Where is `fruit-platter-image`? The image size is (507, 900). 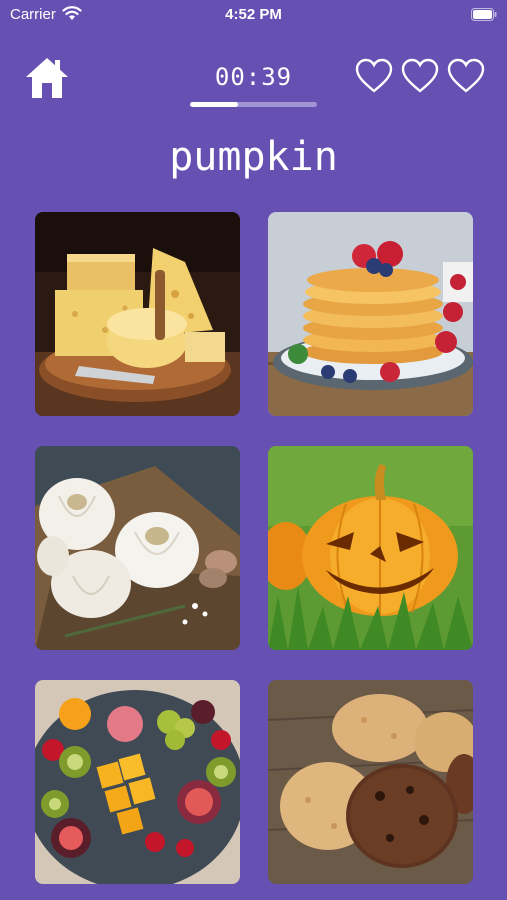
fruit-platter-image is located at coordinates (137, 782).